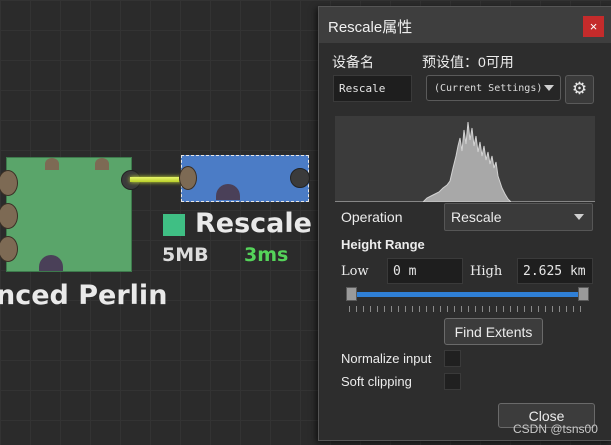 This screenshot has width=611, height=445. I want to click on height-range-label: Height Range, so click(383, 244).